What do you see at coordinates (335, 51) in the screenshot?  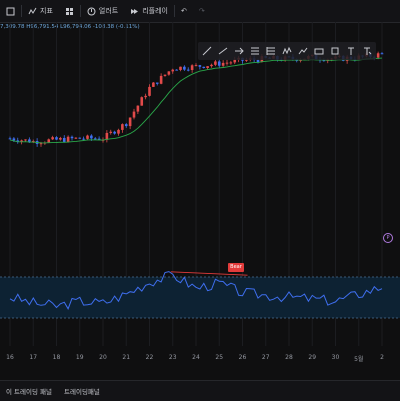 I see `circle-icon` at bounding box center [335, 51].